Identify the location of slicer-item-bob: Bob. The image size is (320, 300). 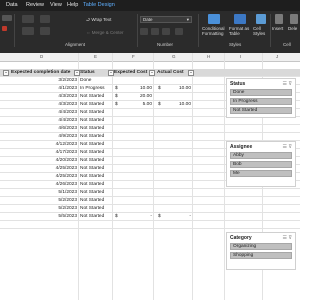
(261, 164).